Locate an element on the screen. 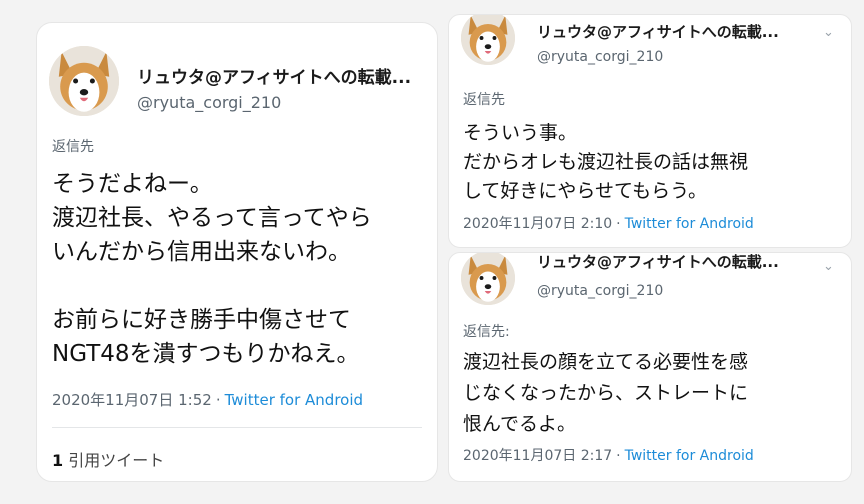  tweet-line is located at coordinates (212, 286).